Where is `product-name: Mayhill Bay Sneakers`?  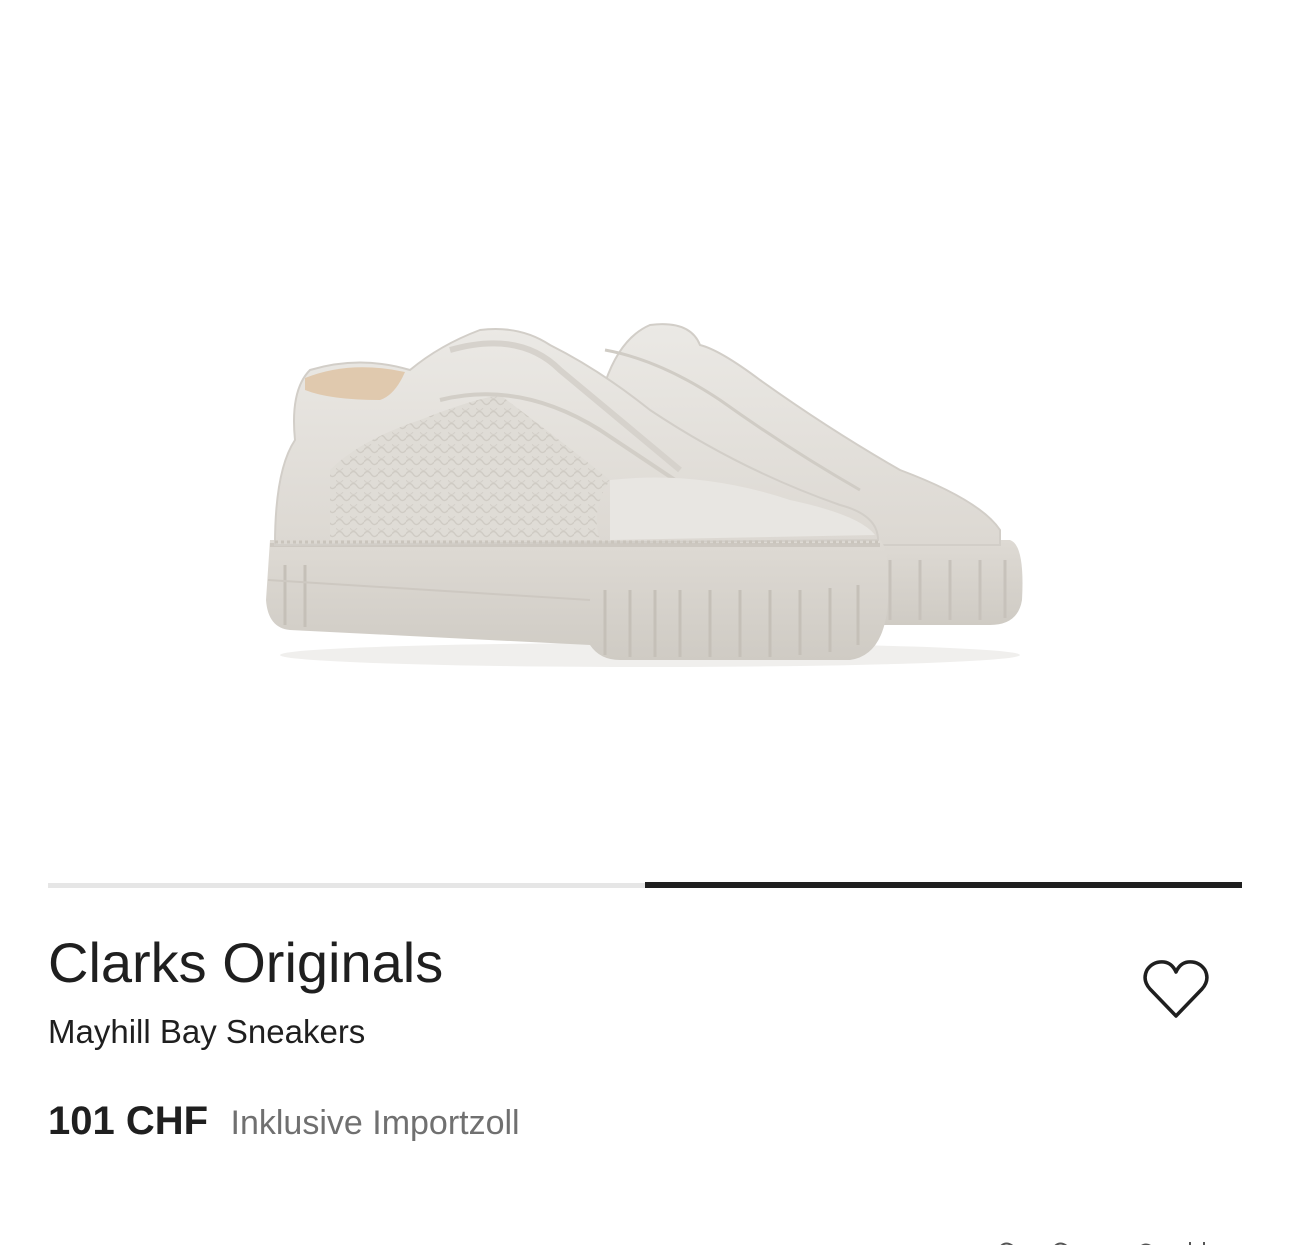
product-name: Mayhill Bay Sneakers is located at coordinates (207, 1031).